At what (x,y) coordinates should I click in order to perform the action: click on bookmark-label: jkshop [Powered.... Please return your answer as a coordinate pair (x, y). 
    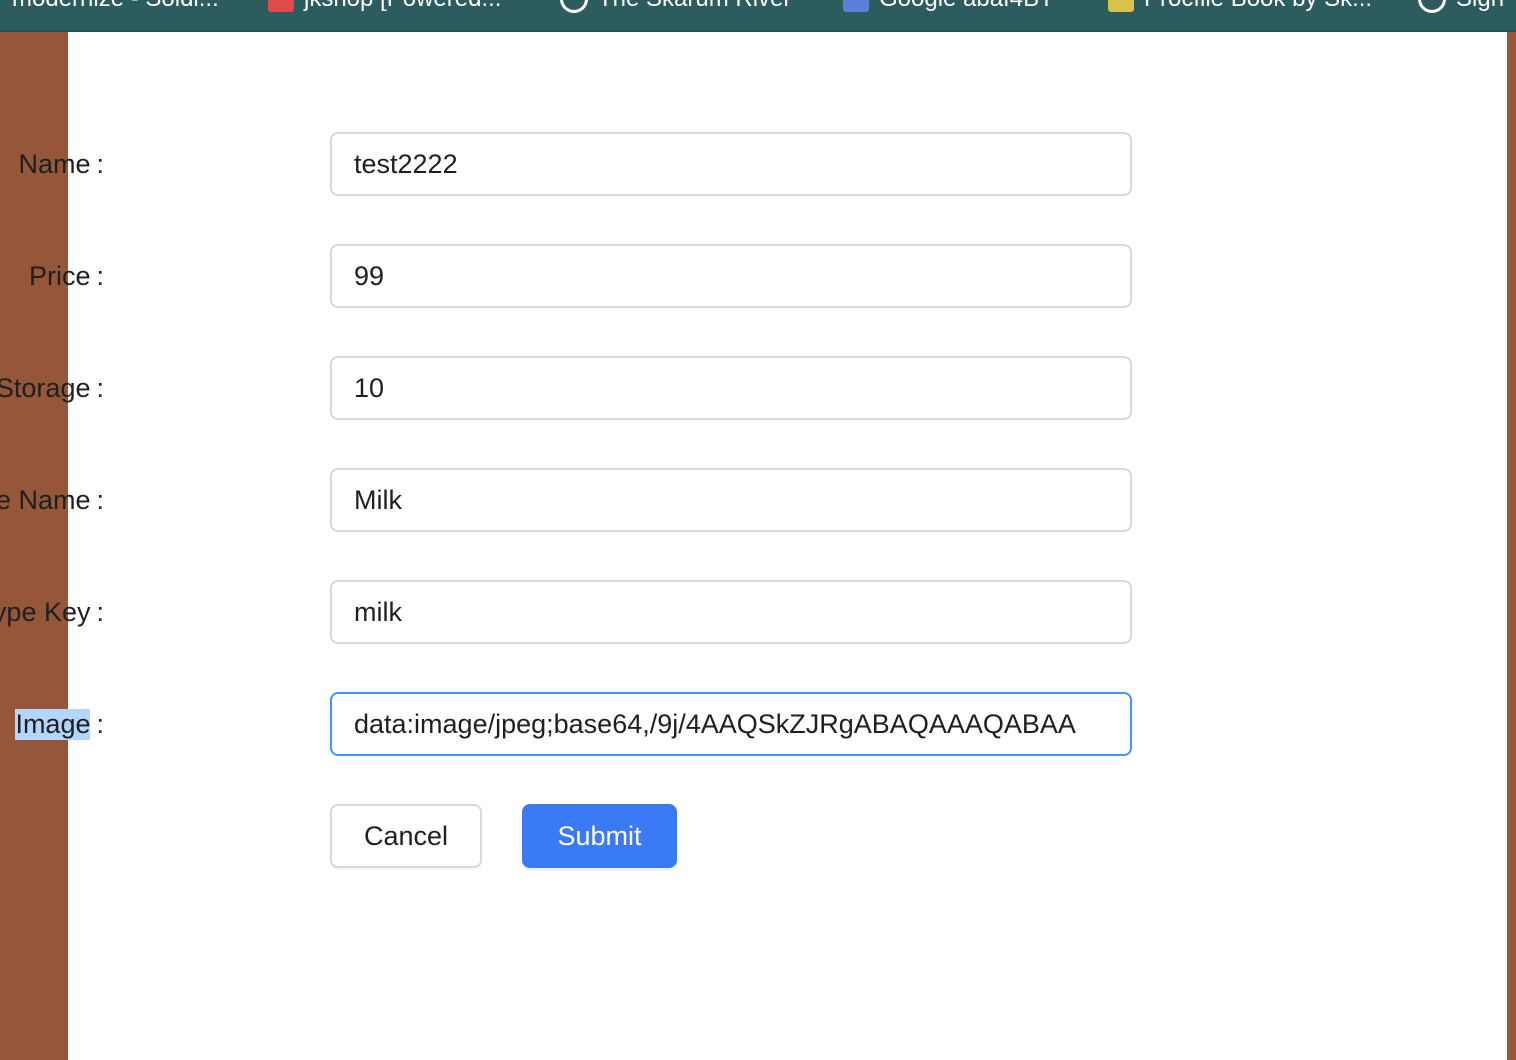
    Looking at the image, I should click on (402, 6).